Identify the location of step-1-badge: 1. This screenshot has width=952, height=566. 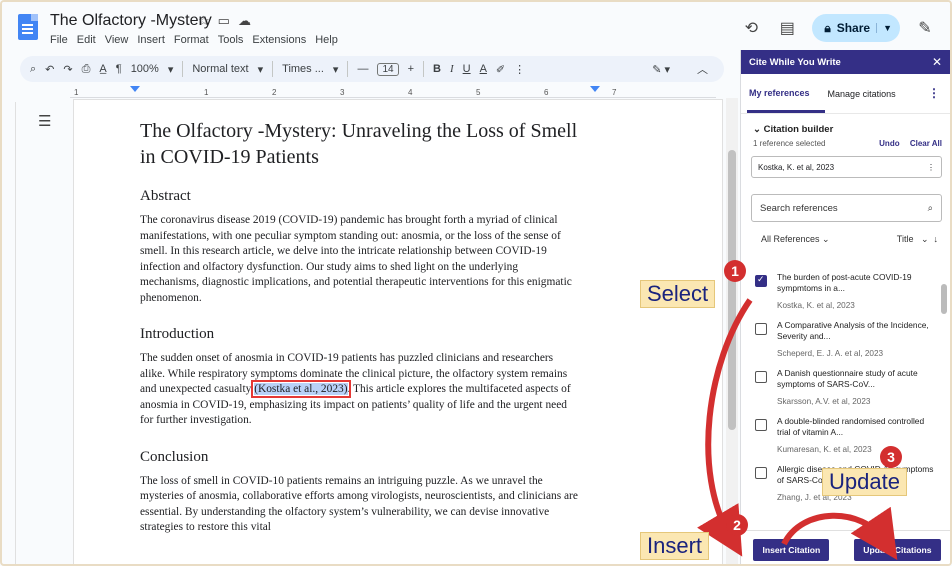
(735, 271).